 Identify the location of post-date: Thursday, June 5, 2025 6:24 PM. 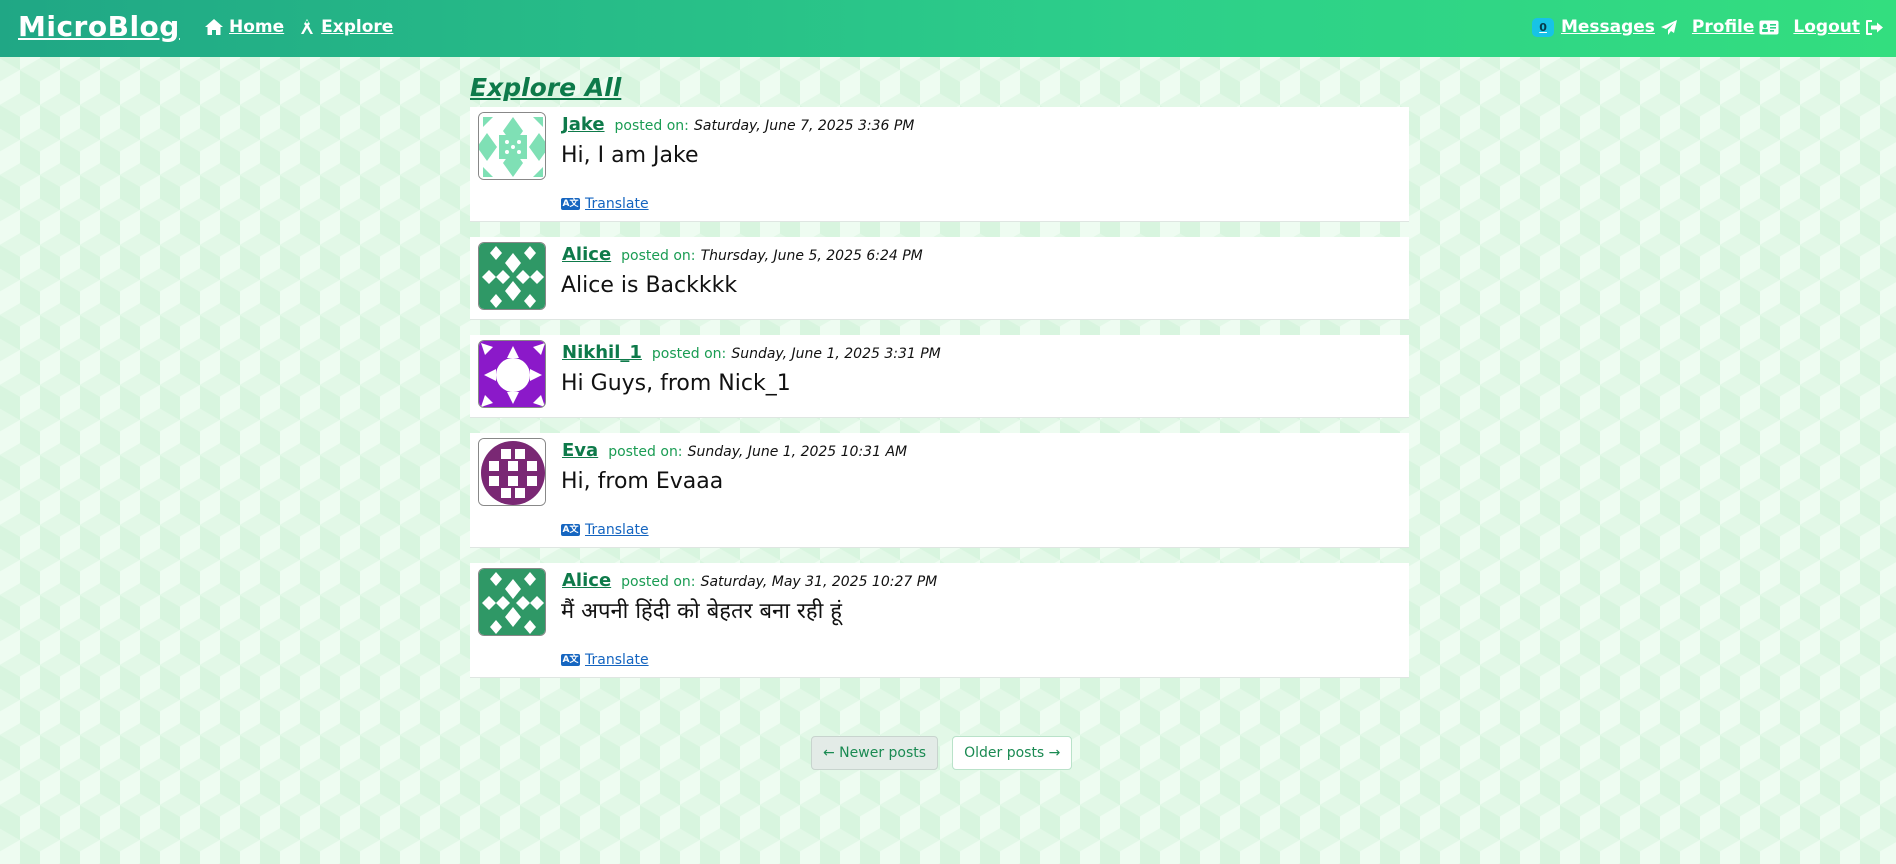
(811, 256).